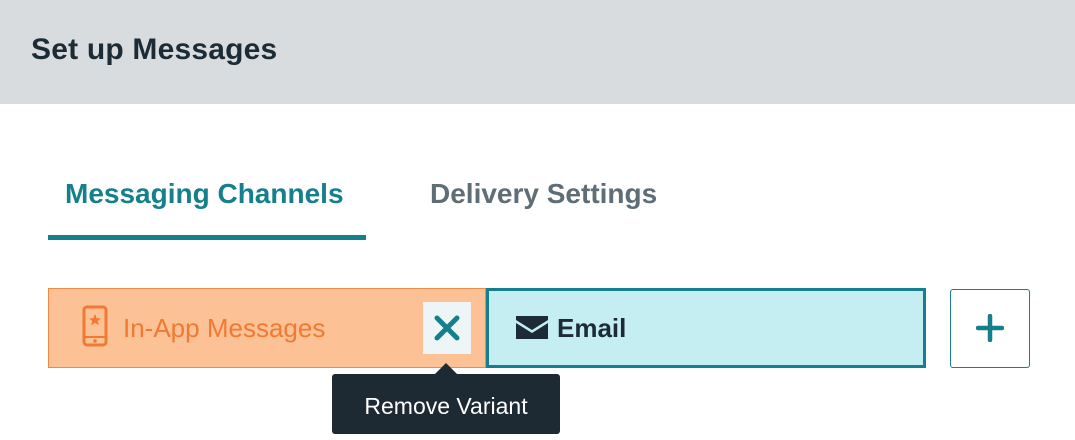 The height and width of the screenshot is (440, 1075). What do you see at coordinates (706, 328) in the screenshot?
I see `variant-email: Email` at bounding box center [706, 328].